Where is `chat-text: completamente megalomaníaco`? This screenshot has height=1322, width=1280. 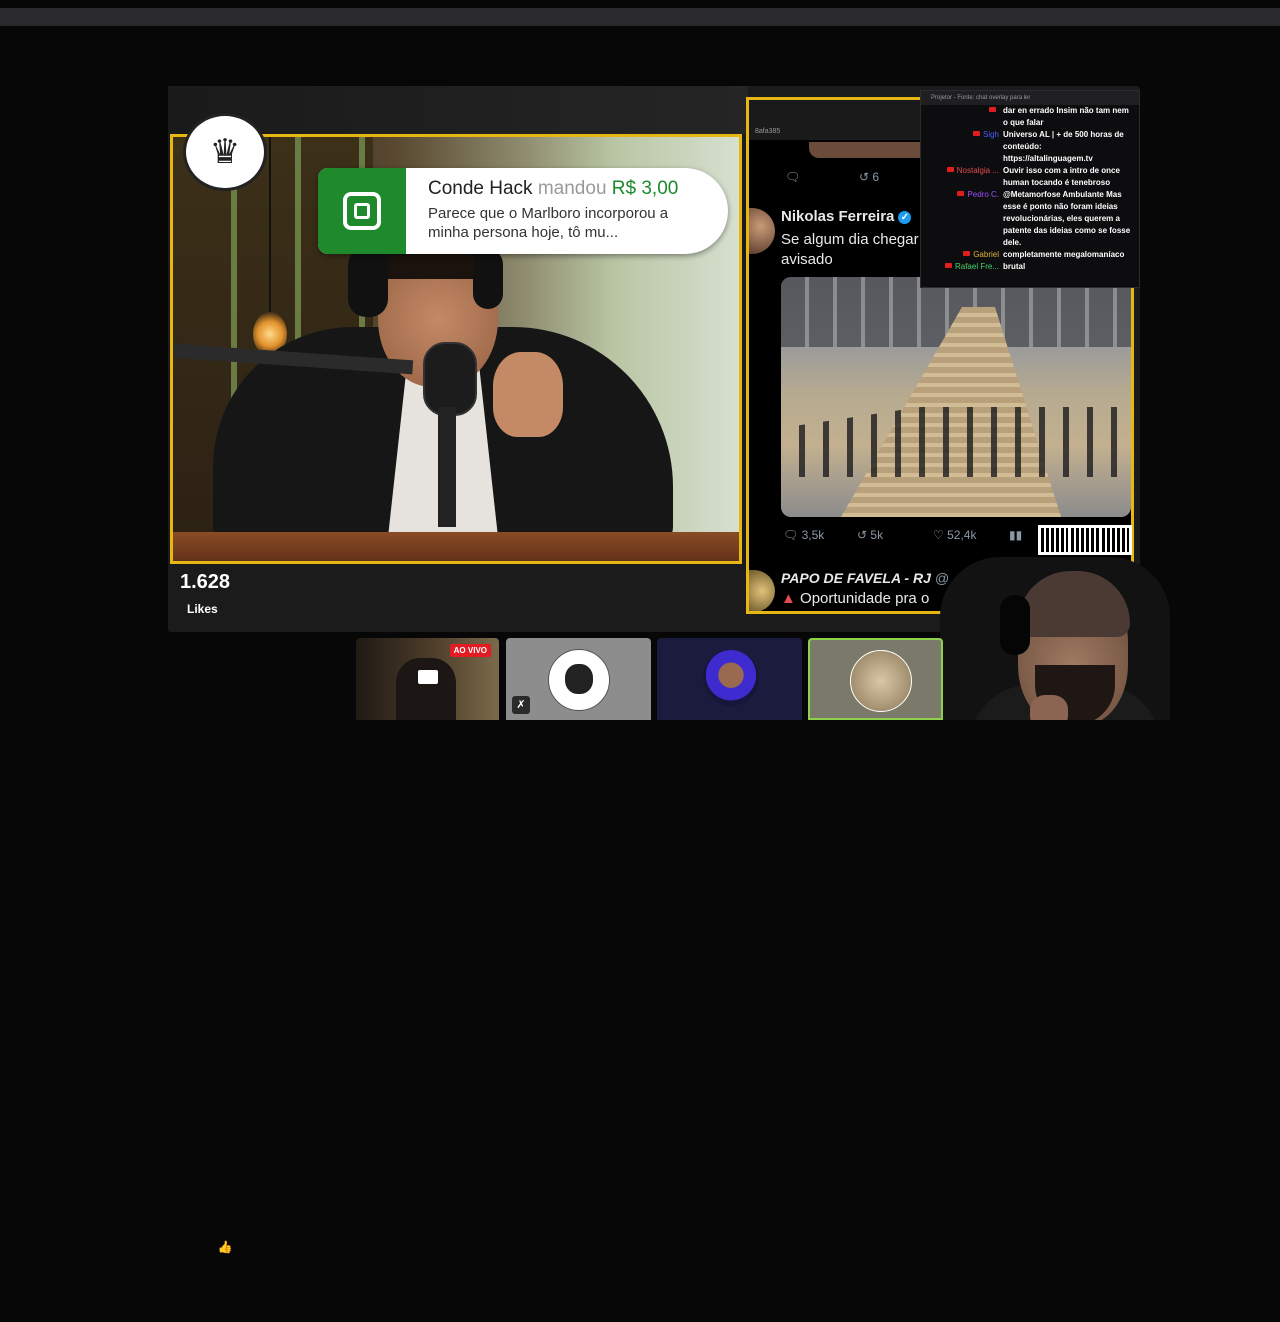
chat-text: completamente megalomaníaco is located at coordinates (1064, 254).